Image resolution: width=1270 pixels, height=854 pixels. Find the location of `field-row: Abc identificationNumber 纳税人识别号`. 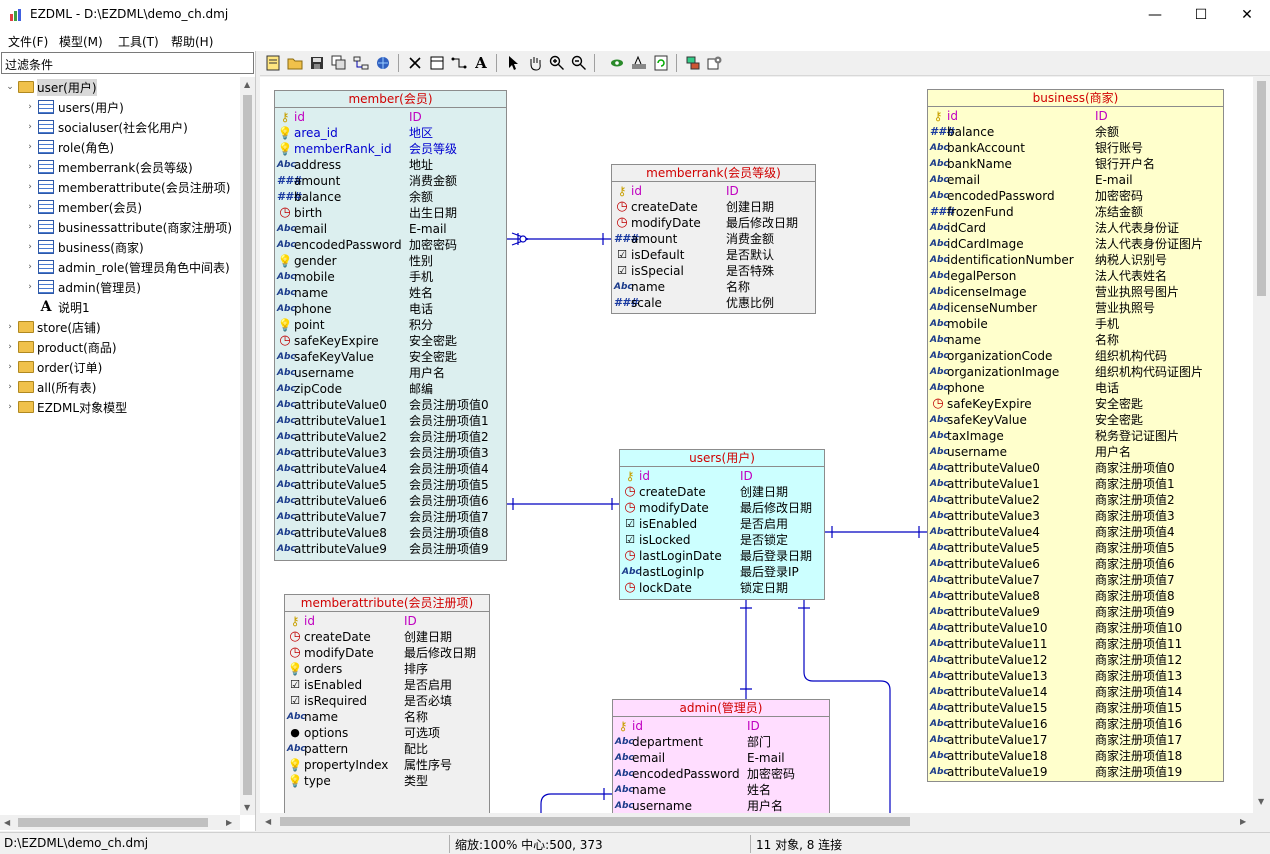

field-row: Abc identificationNumber 纳税人识别号 is located at coordinates (1075, 260).